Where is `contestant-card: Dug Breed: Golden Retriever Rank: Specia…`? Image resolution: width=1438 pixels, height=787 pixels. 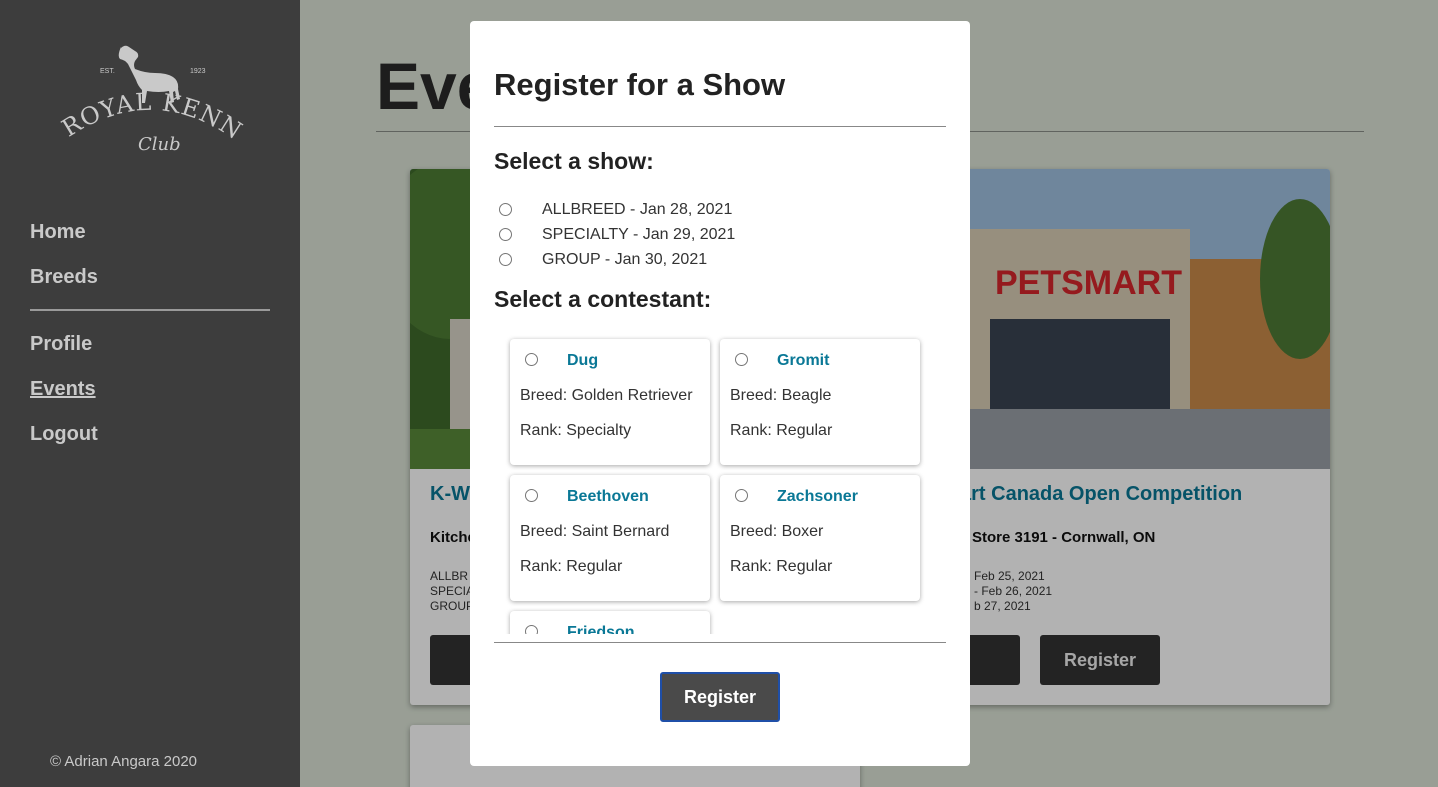
contestant-card: Dug Breed: Golden Retriever Rank: Specia… is located at coordinates (610, 402).